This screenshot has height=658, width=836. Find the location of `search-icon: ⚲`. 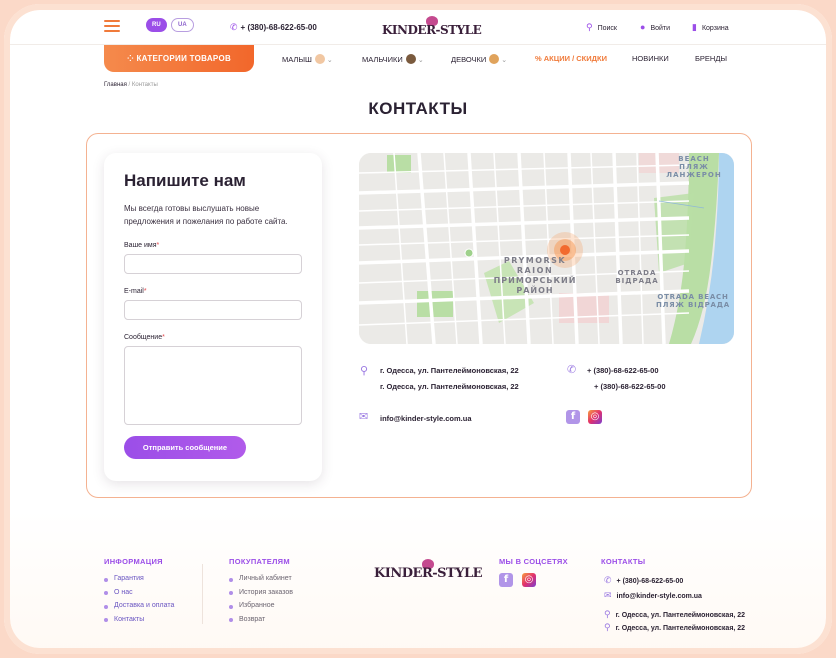

search-icon: ⚲ is located at coordinates (589, 27).